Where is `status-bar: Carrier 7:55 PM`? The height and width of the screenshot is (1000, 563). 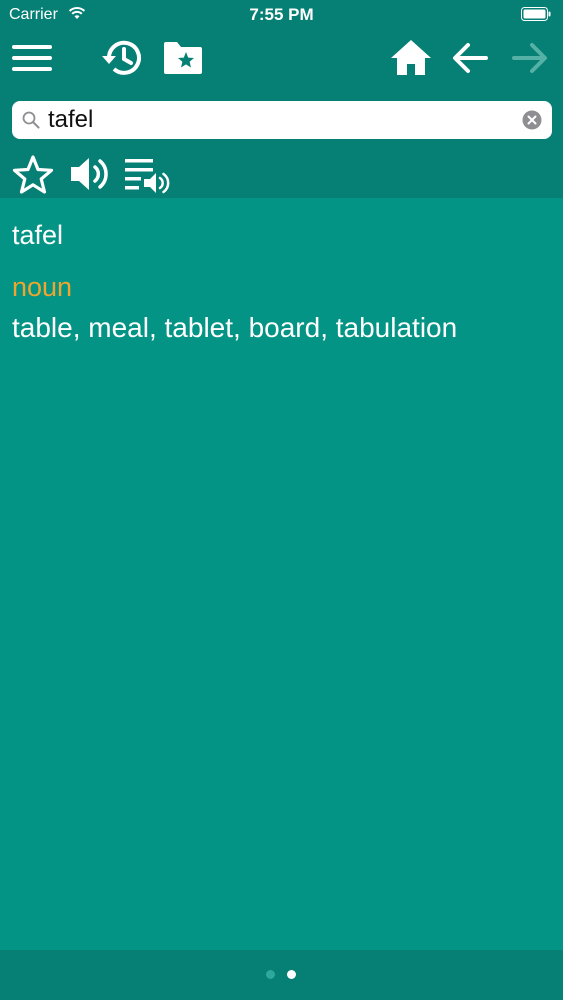 status-bar: Carrier 7:55 PM is located at coordinates (281, 15).